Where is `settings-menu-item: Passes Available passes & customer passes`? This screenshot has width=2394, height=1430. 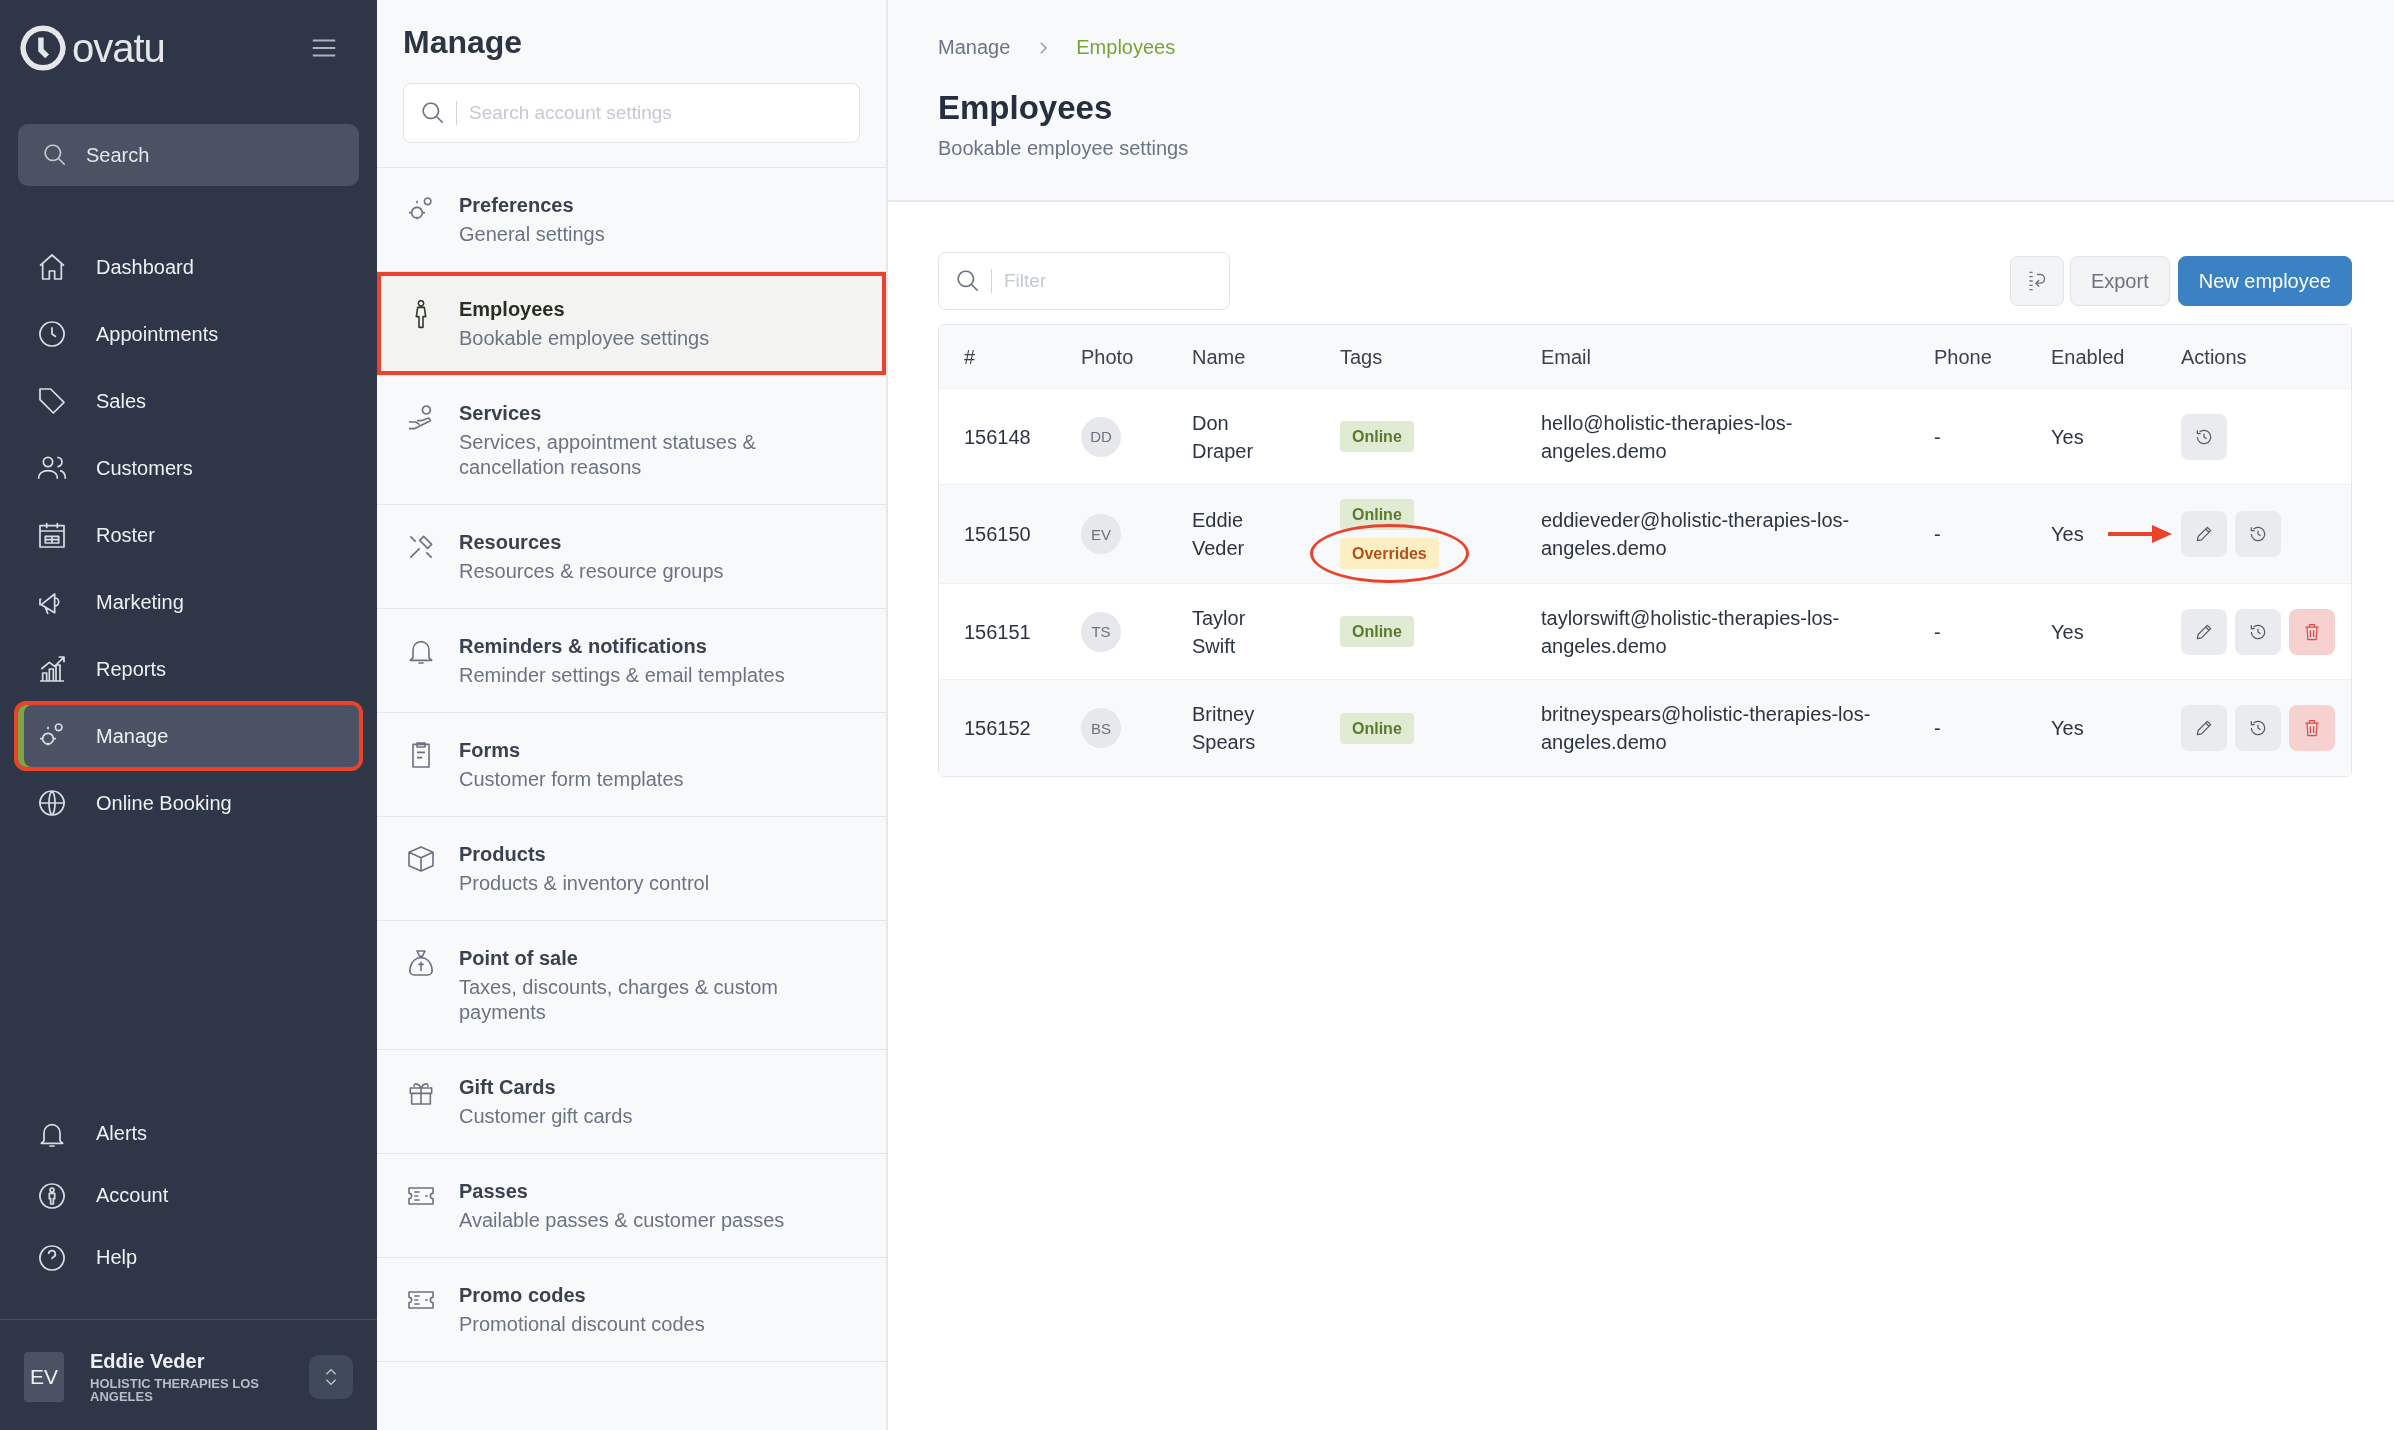
settings-menu-item: Passes Available passes & customer passes is located at coordinates (631, 1206).